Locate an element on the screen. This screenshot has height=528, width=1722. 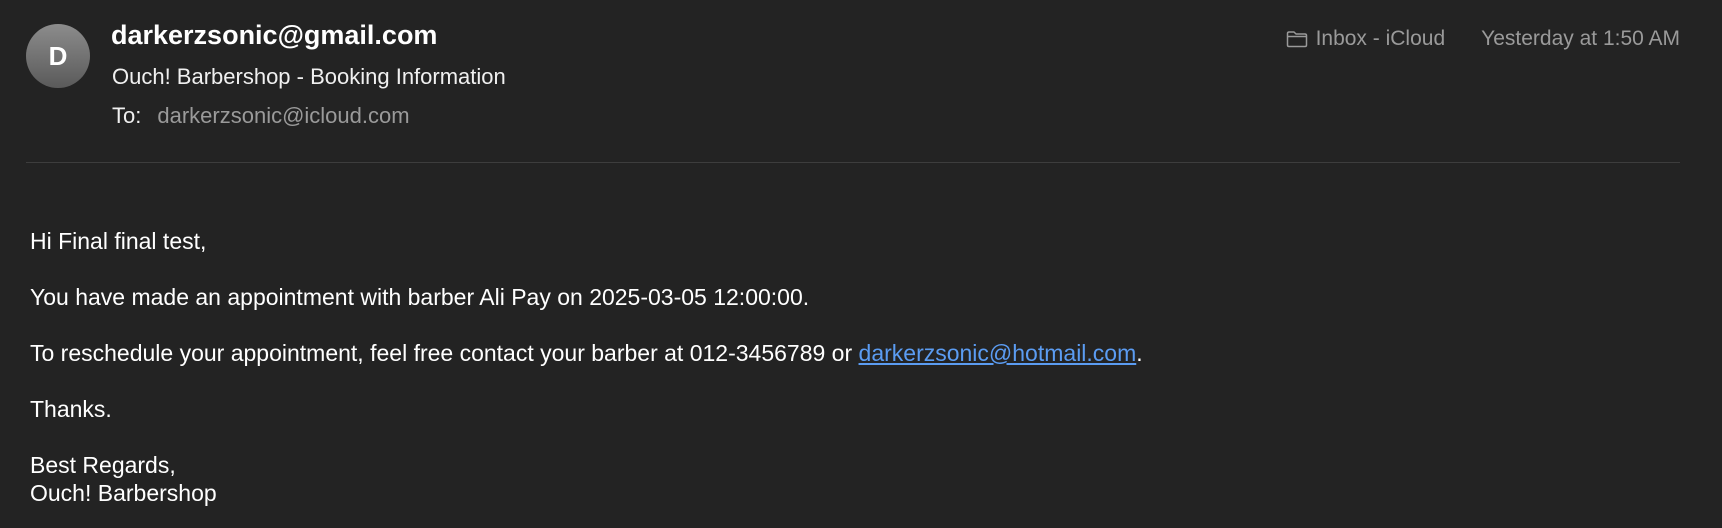
avatar: D is located at coordinates (58, 56).